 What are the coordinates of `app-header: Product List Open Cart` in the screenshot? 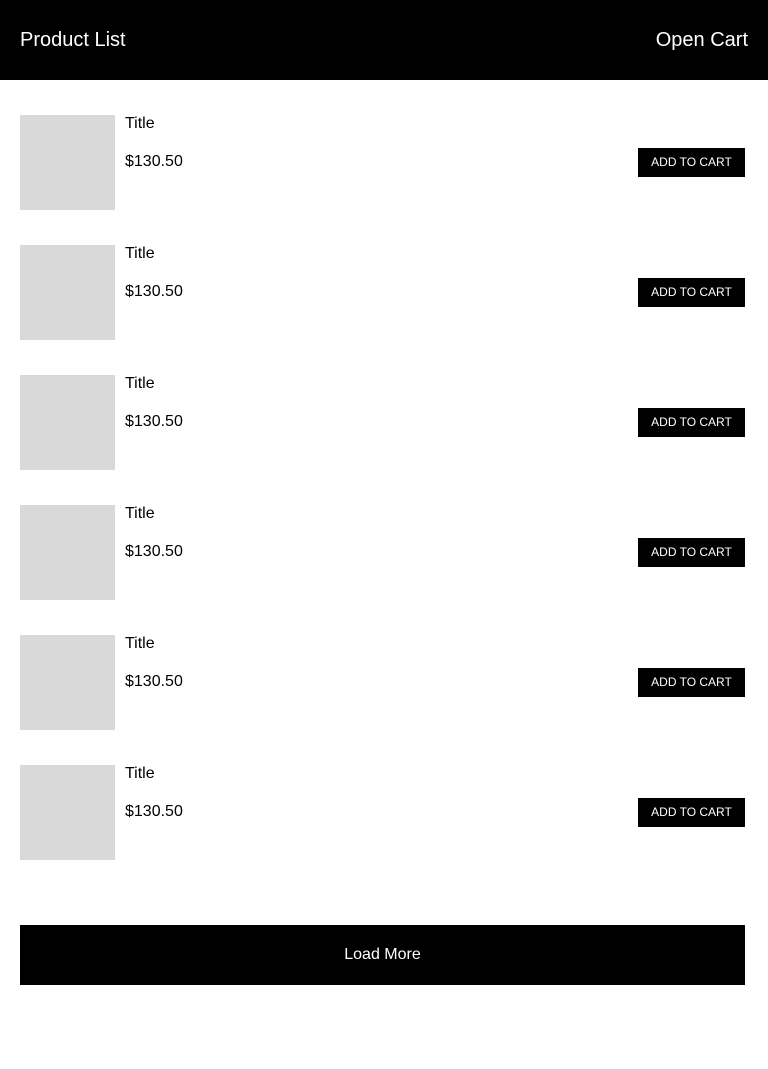 It's located at (384, 40).